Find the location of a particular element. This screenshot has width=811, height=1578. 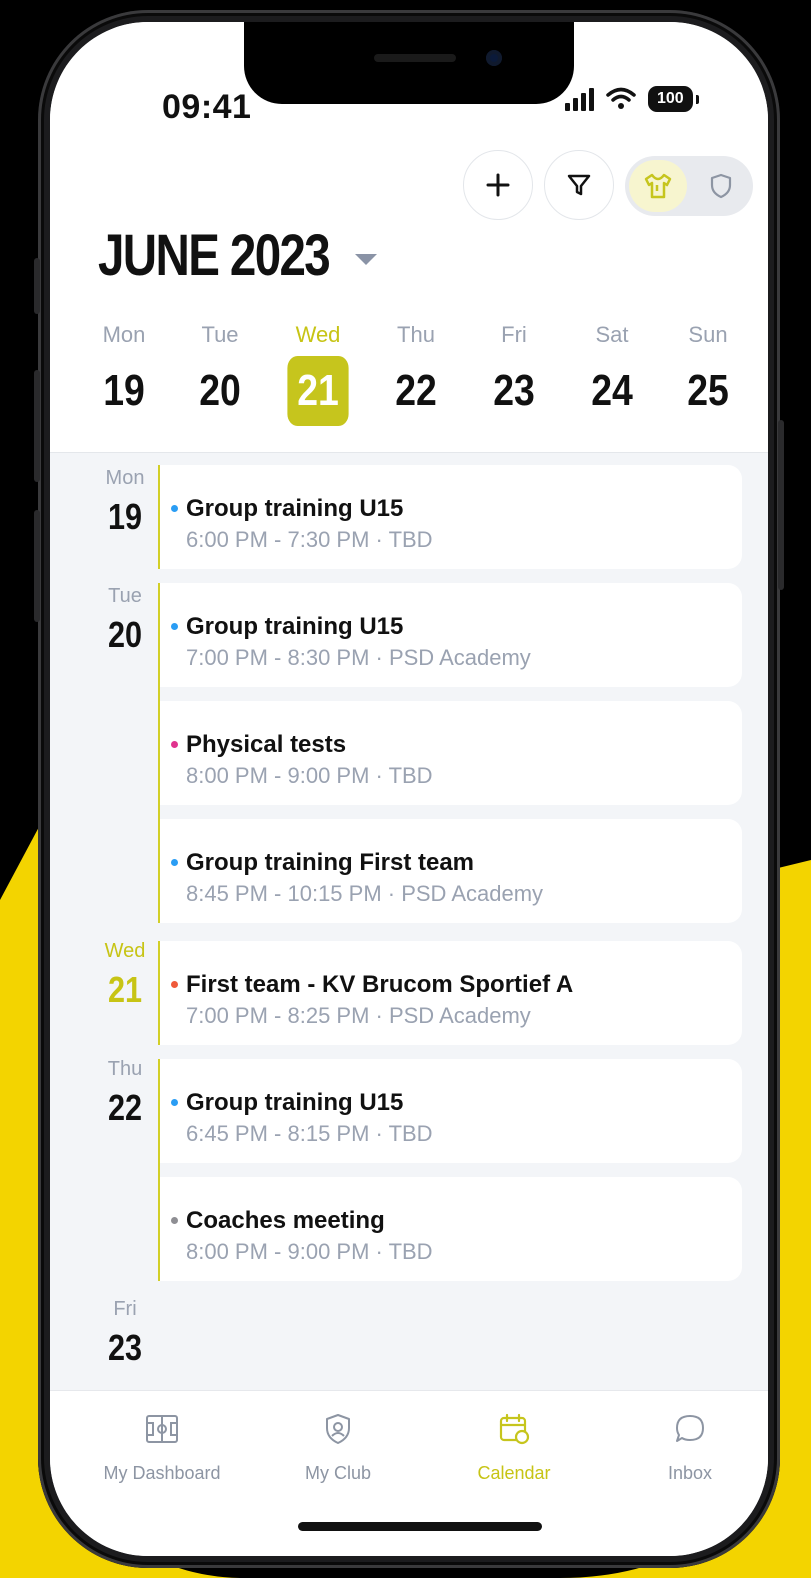

tab-my-dashboard: My Dashboard is located at coordinates (162, 1446).